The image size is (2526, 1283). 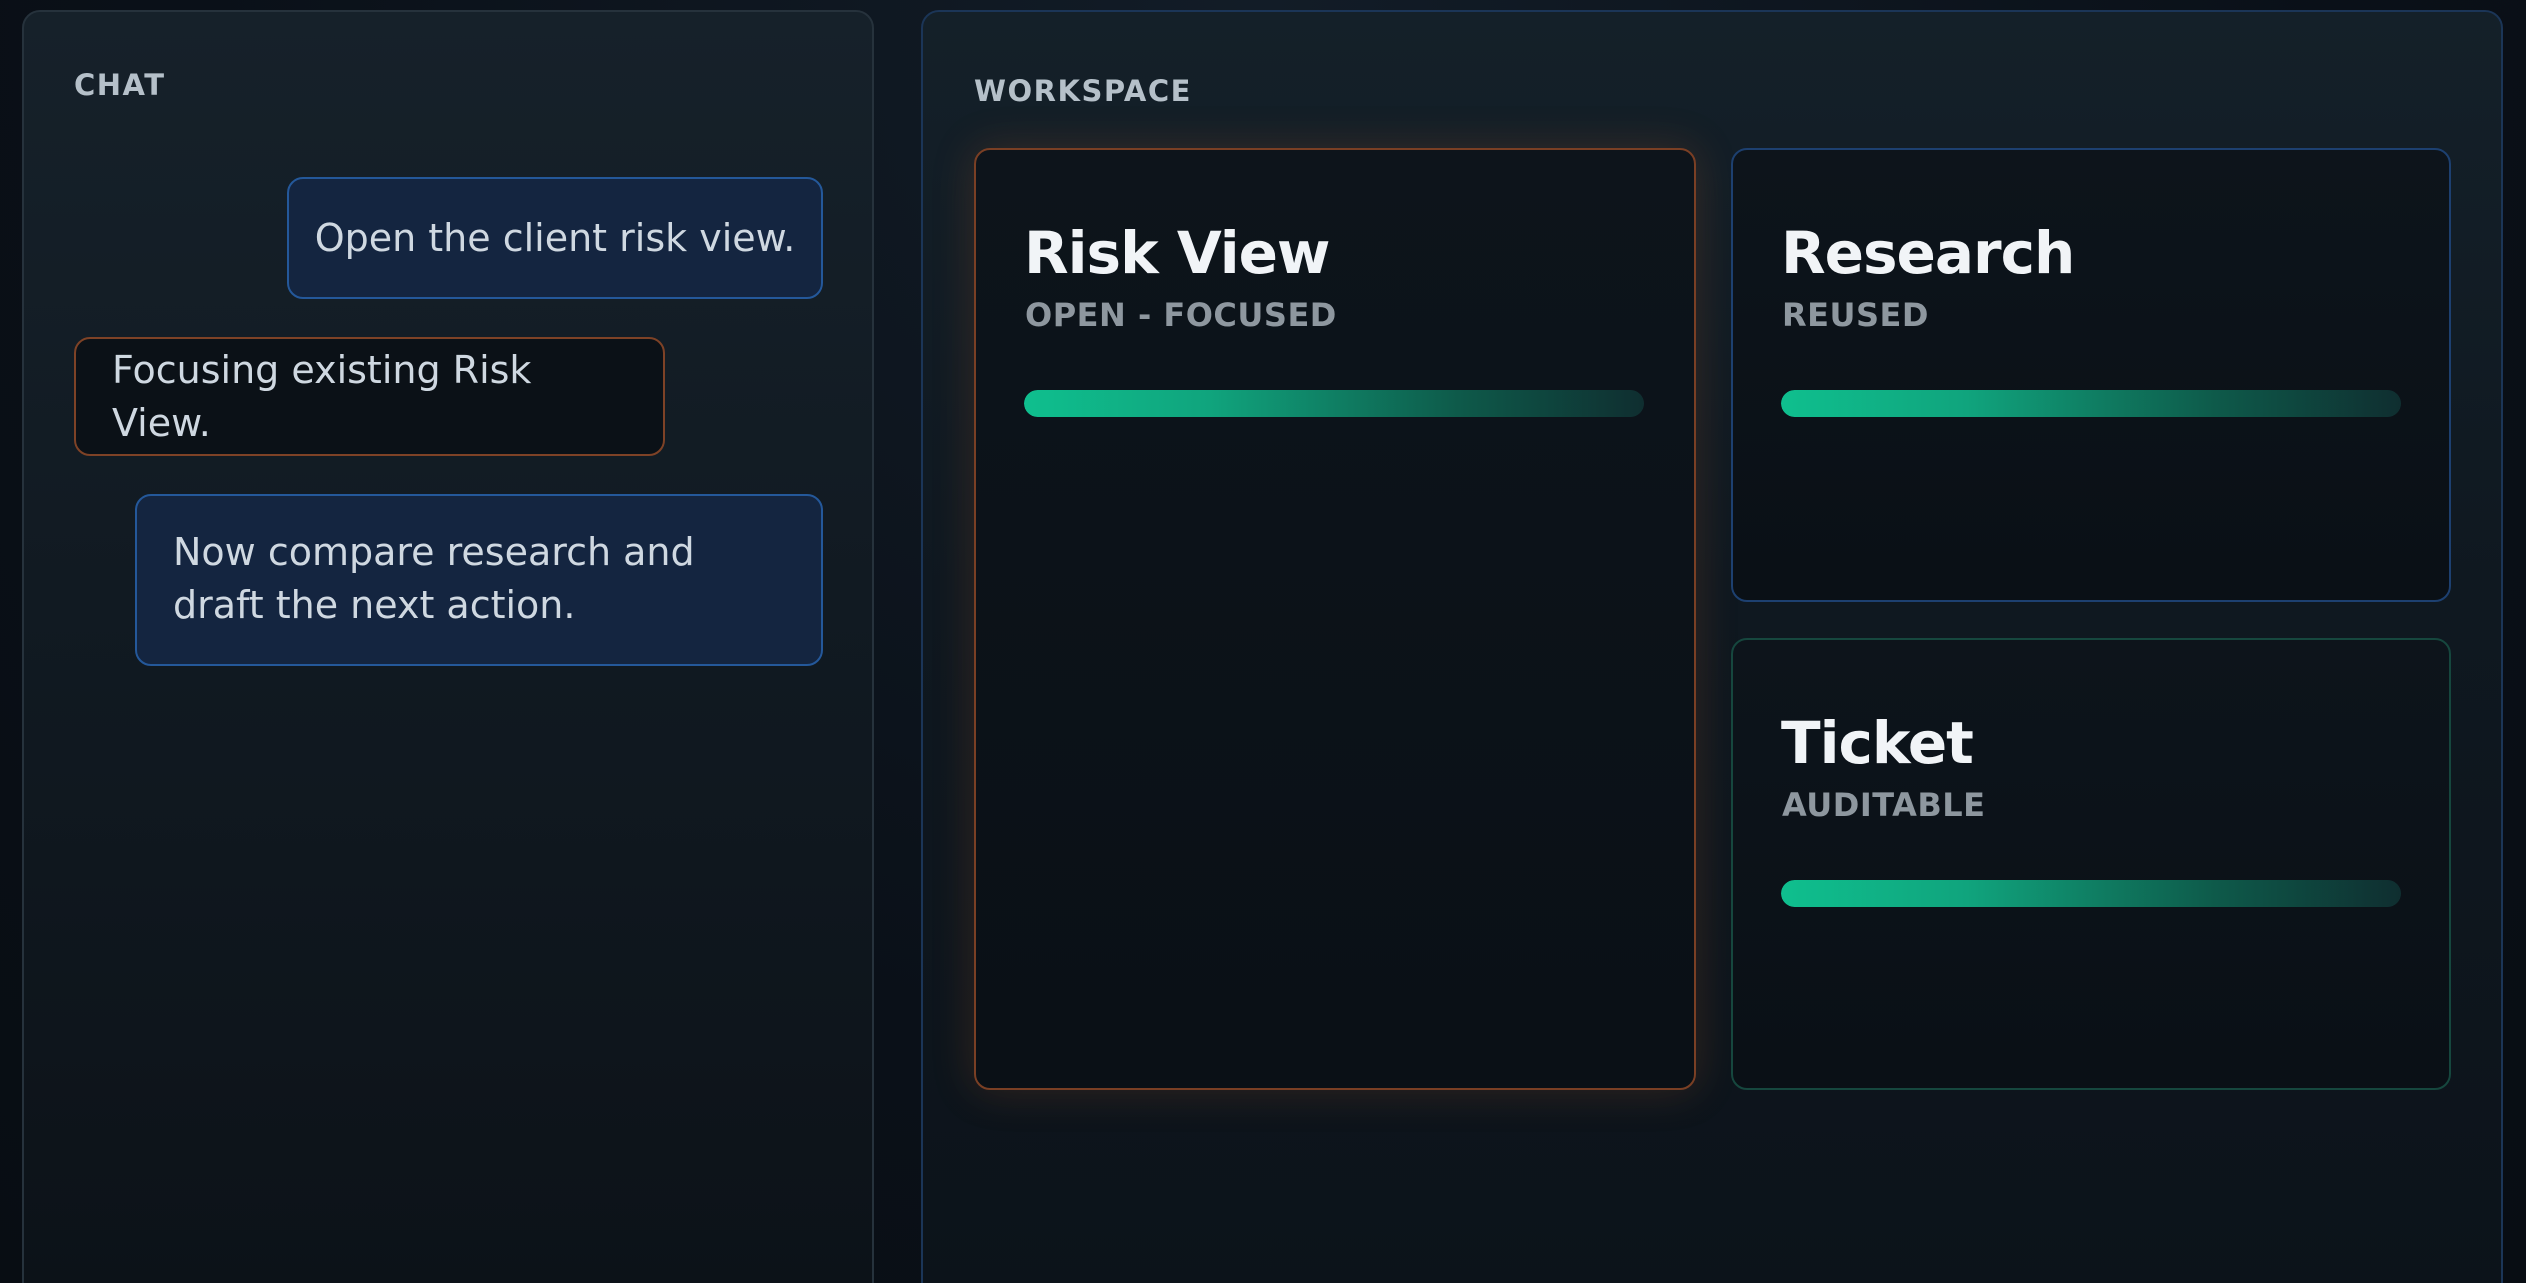 I want to click on chat-message-user: Open the client risk view., so click(x=555, y=238).